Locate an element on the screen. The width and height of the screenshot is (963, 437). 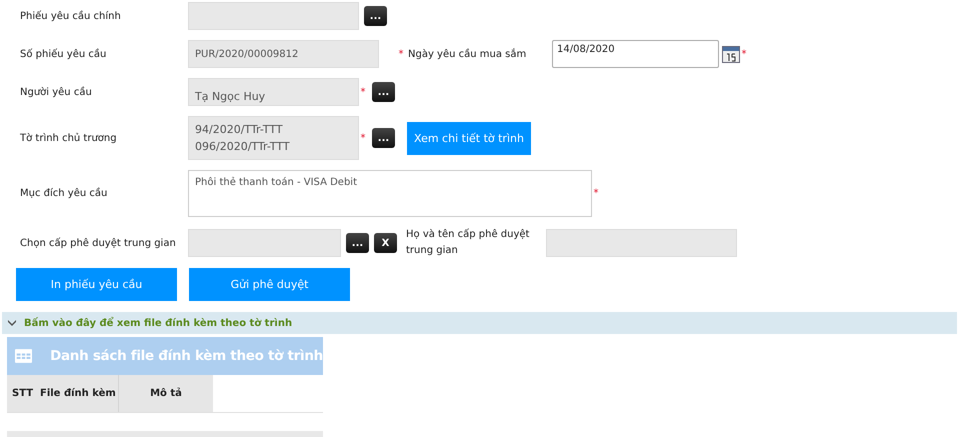
column-header: STT is located at coordinates (23, 393).